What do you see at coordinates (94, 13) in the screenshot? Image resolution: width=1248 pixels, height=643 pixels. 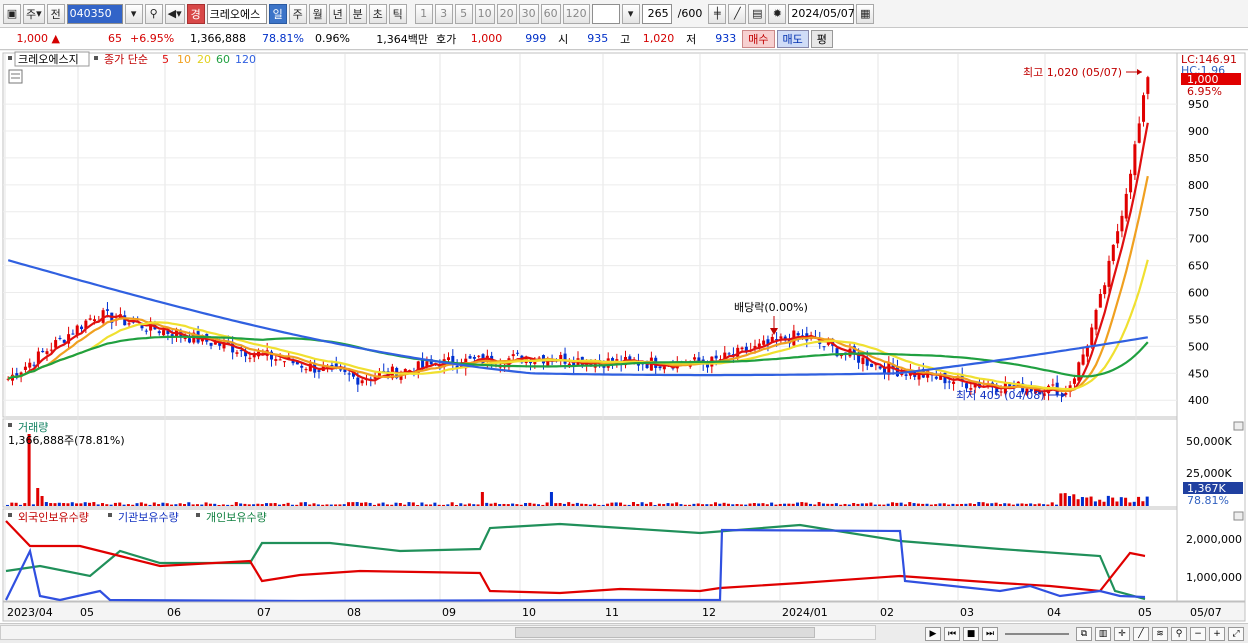 I see `stock-code-input: 040350` at bounding box center [94, 13].